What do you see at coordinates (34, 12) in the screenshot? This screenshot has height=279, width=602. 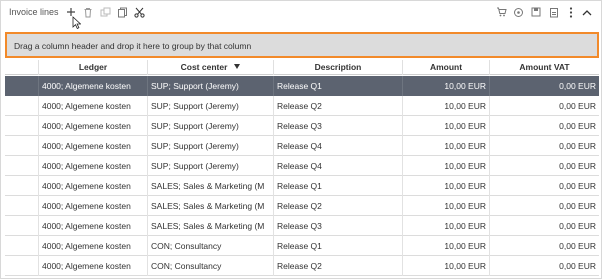 I see `panel-title: Invoice lines` at bounding box center [34, 12].